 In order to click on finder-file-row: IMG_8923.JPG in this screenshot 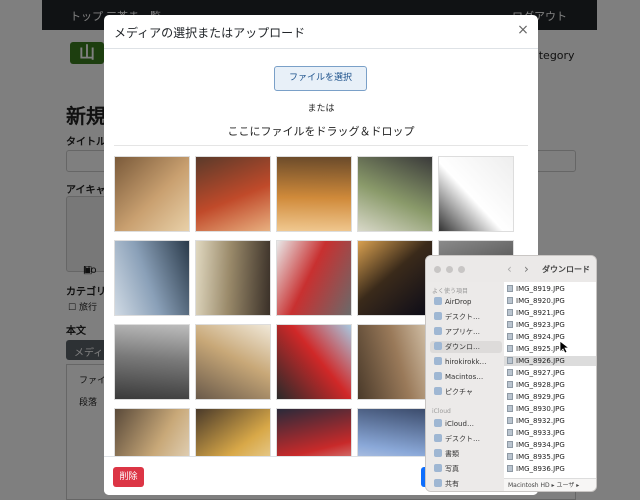, I will do `click(550, 325)`.